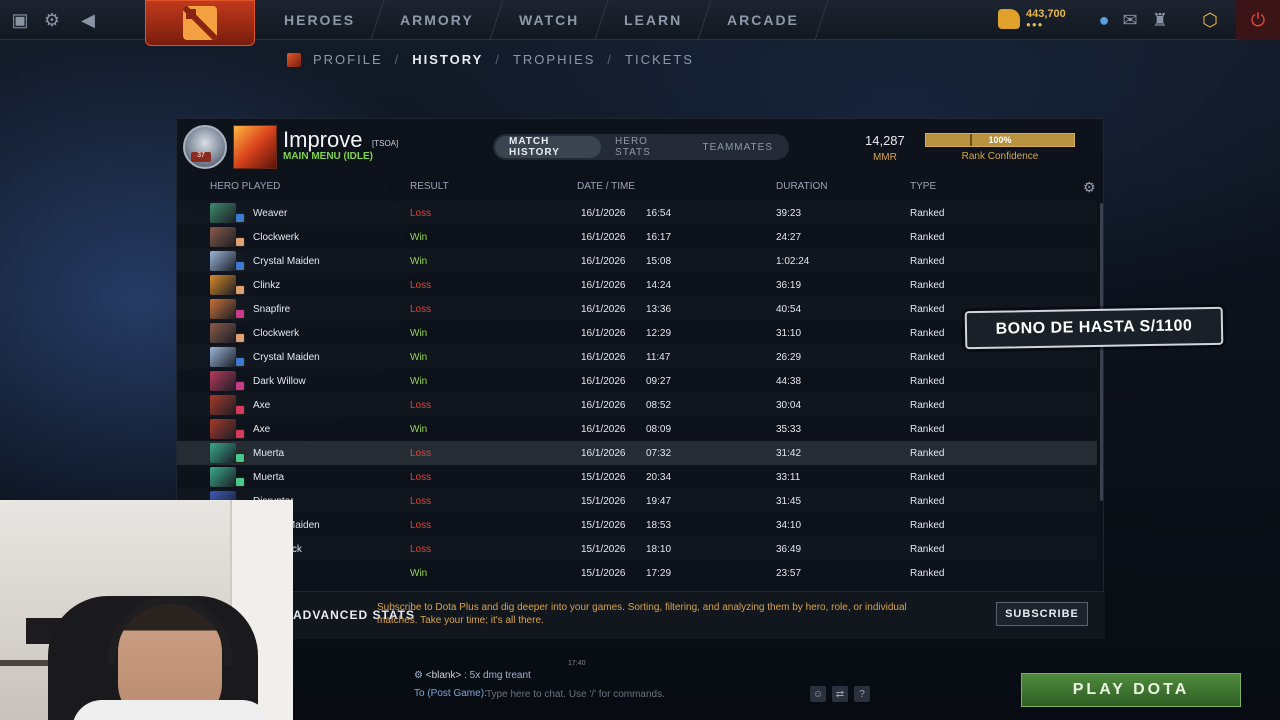 The height and width of the screenshot is (720, 1280). Describe the element at coordinates (840, 694) in the screenshot. I see `translate-icon: ⇄` at that location.